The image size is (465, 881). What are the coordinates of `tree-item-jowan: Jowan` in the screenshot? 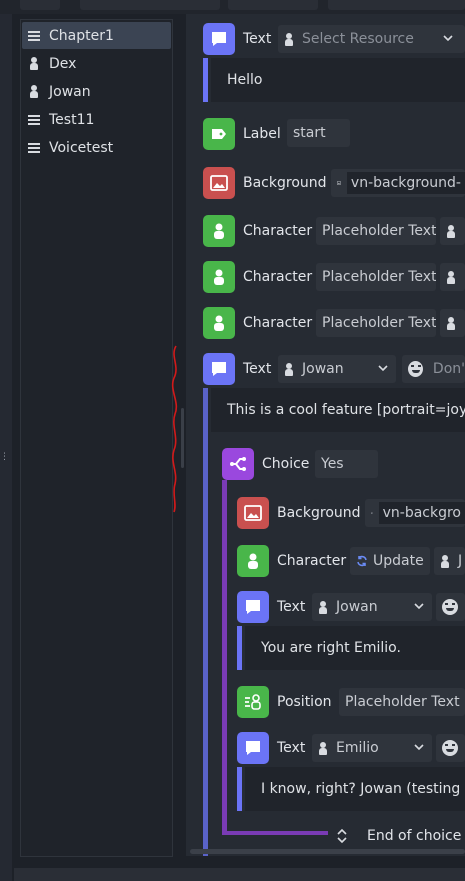 It's located at (96, 91).